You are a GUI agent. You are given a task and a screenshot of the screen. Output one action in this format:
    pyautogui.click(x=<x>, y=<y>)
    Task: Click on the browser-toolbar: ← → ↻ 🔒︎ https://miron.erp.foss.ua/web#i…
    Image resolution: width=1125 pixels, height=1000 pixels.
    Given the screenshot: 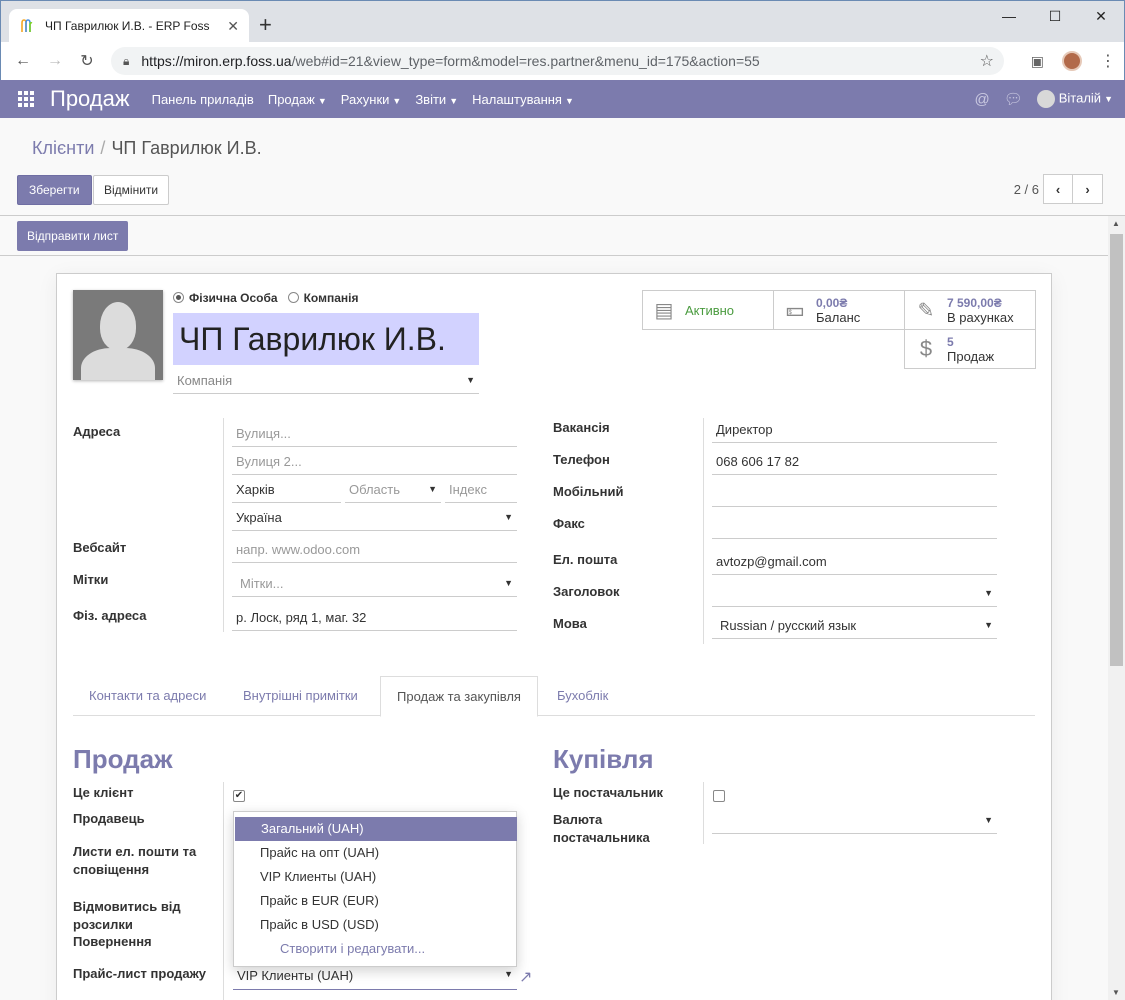 What is the action you would take?
    pyautogui.click(x=562, y=61)
    